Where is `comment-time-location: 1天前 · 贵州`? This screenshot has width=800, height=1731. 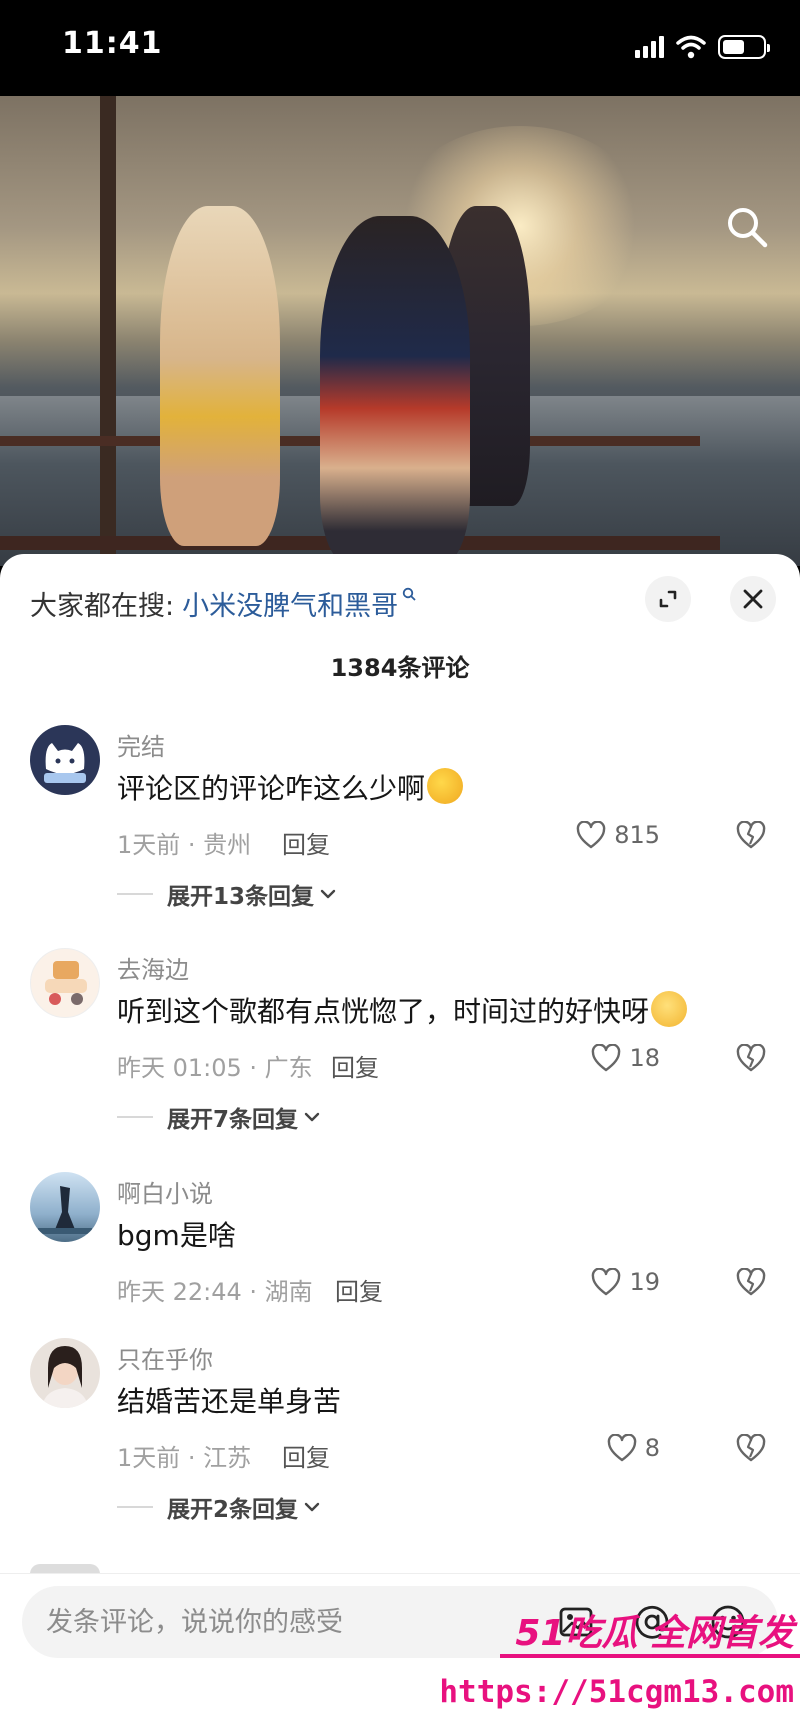 comment-time-location: 1天前 · 贵州 is located at coordinates (184, 845).